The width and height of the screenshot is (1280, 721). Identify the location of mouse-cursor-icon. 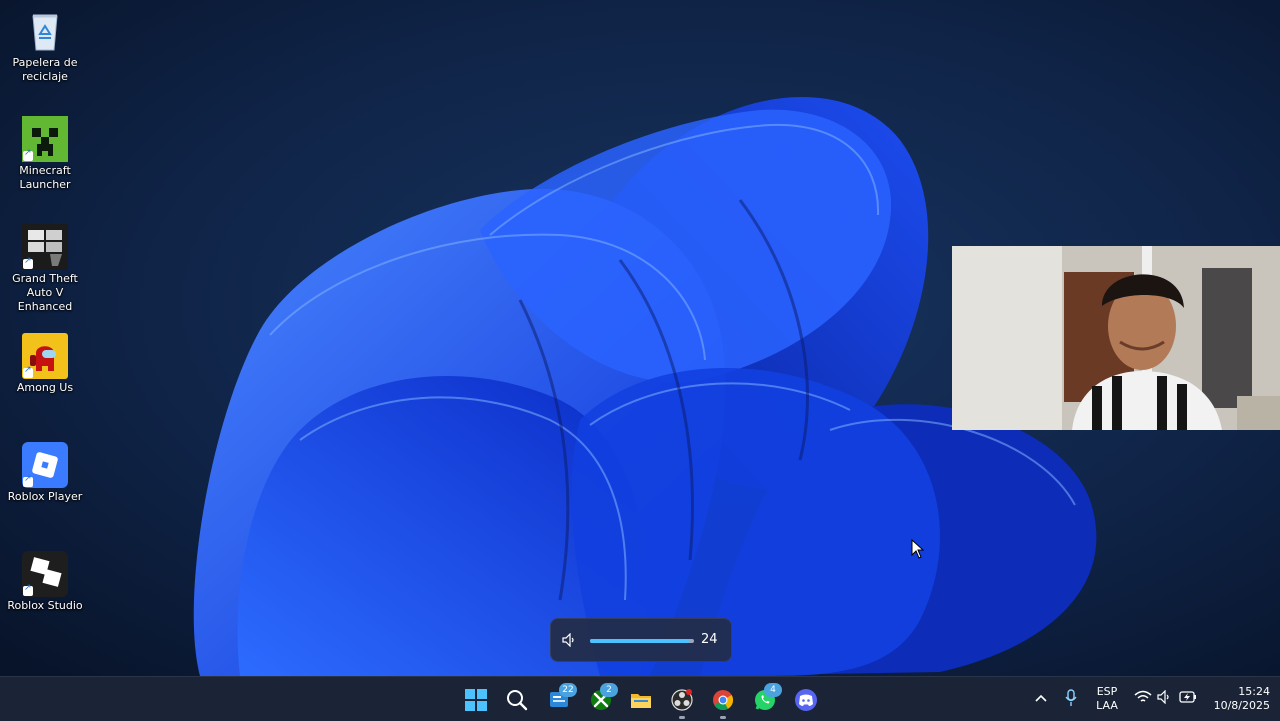
(918, 549).